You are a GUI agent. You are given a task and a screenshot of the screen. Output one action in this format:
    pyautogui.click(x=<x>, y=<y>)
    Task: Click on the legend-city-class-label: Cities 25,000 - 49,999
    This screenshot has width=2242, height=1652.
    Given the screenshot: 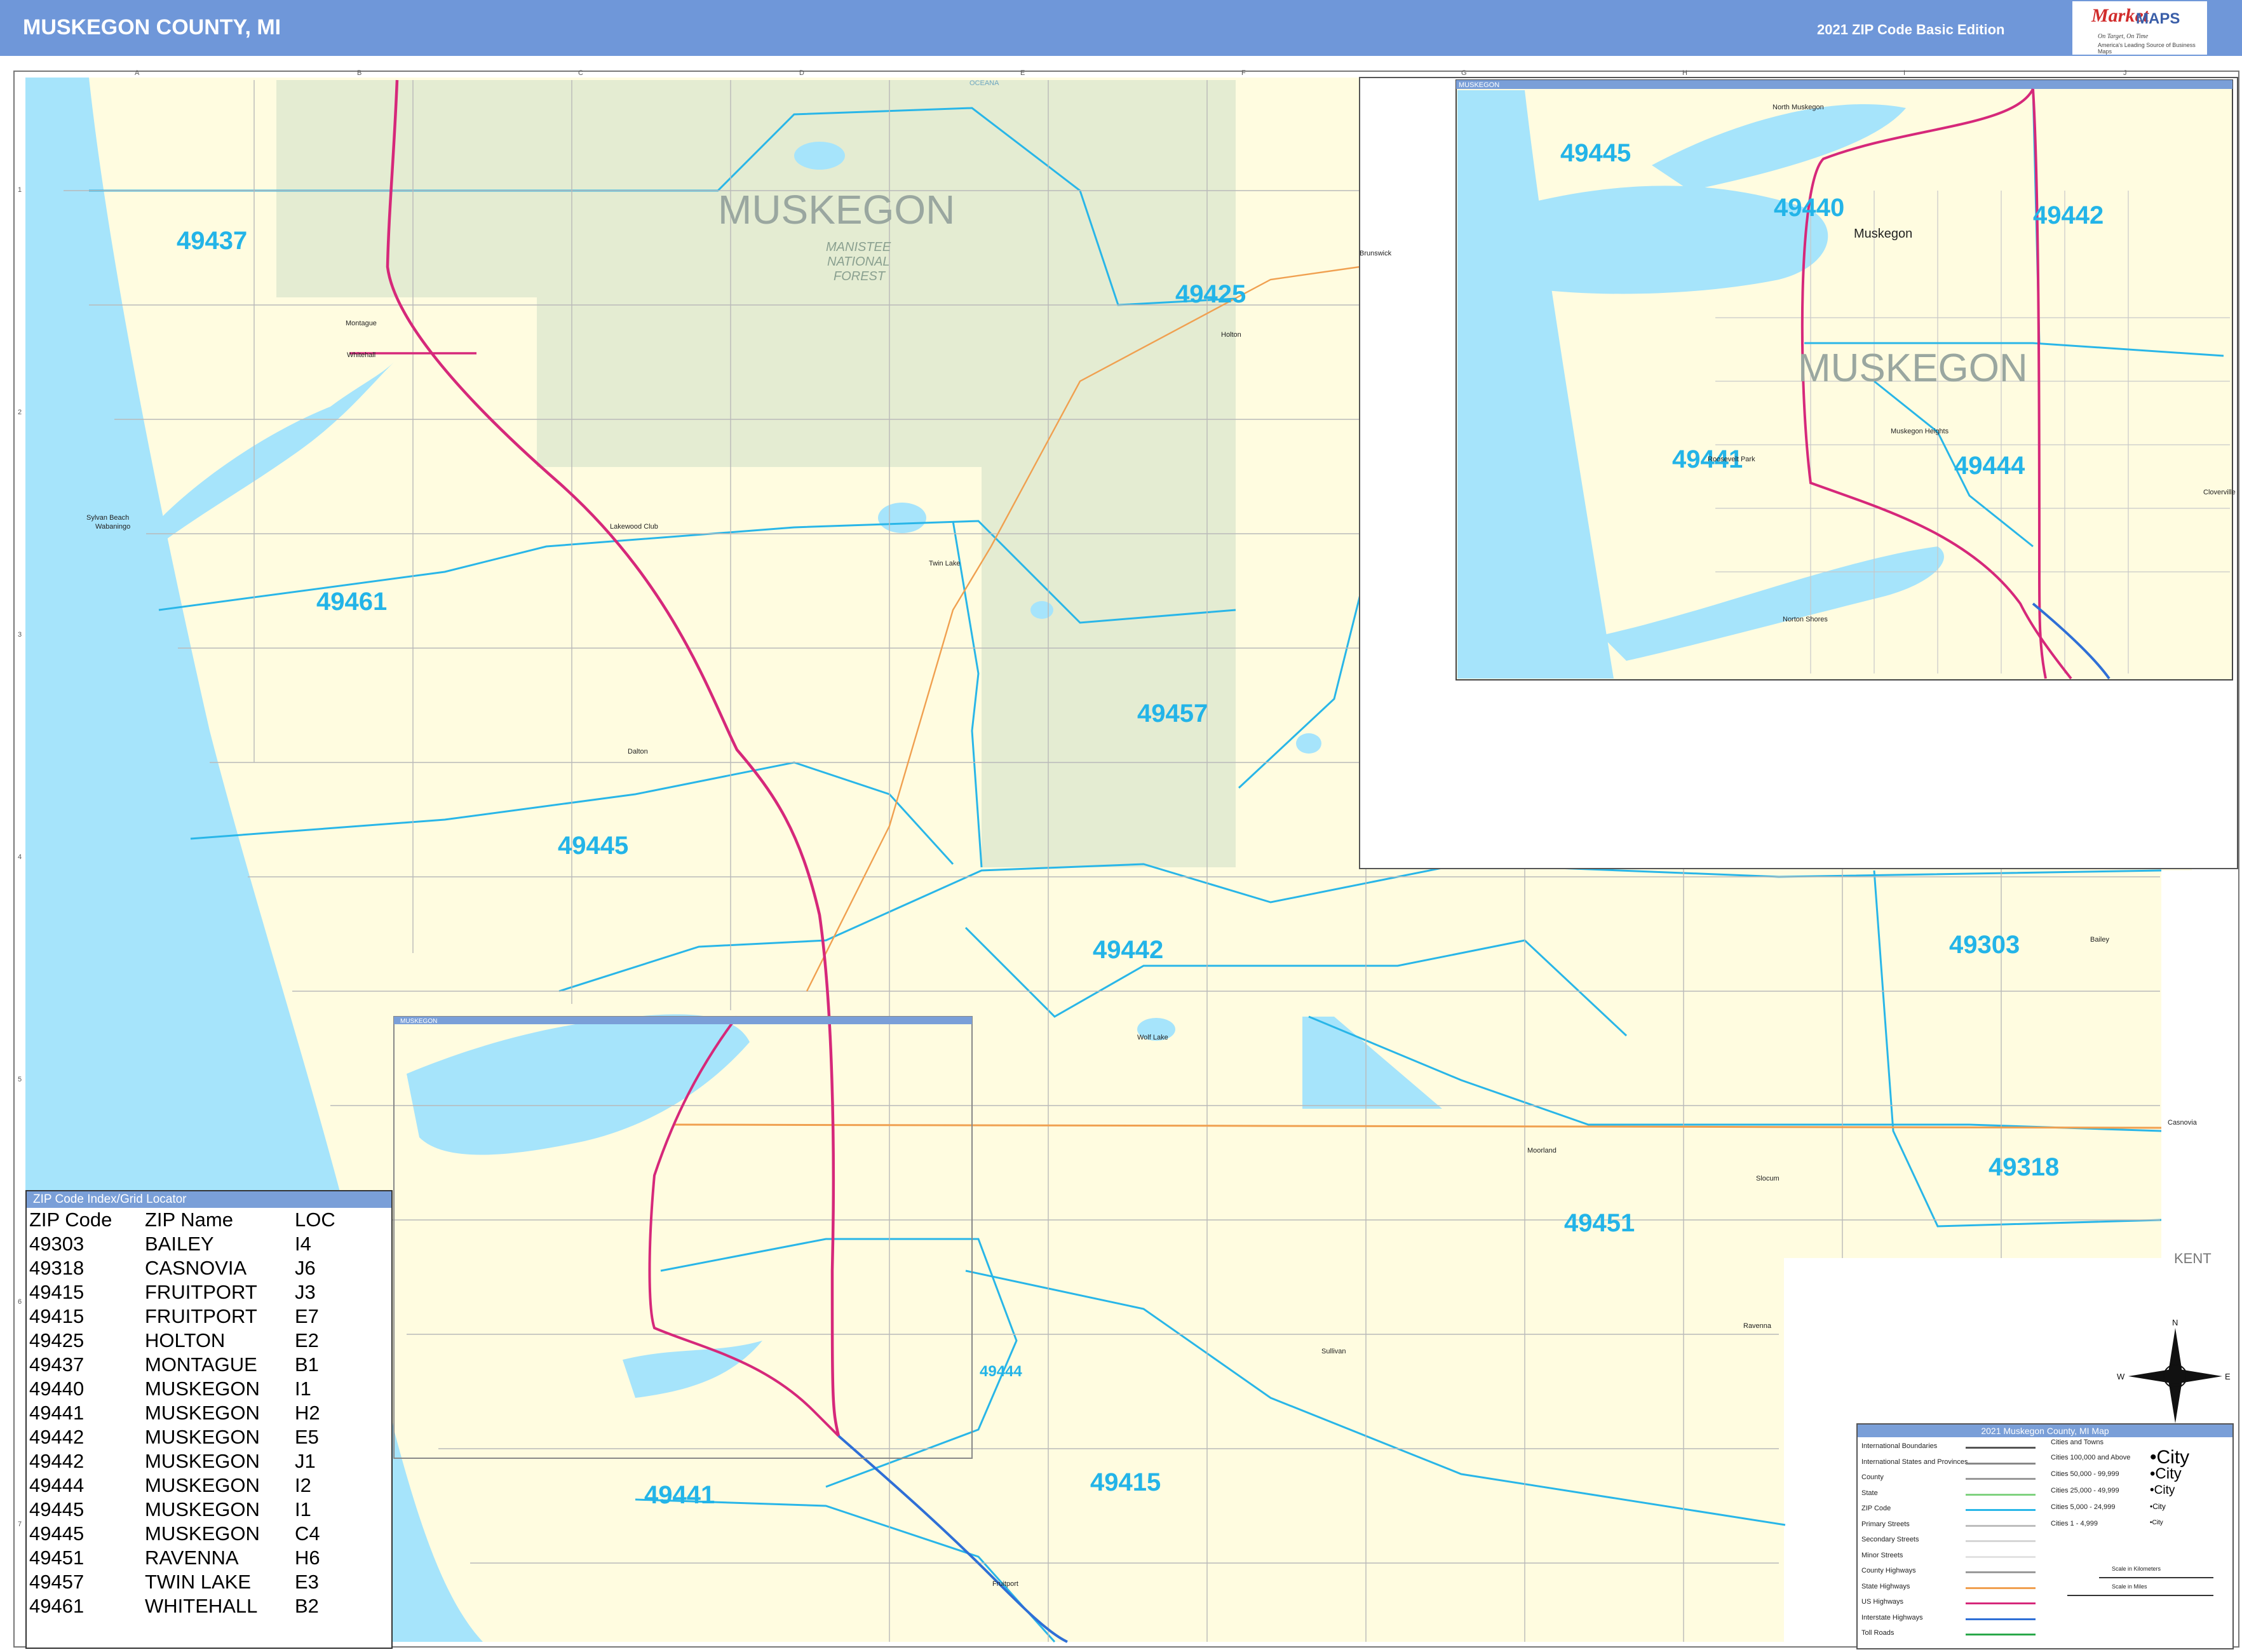 What is the action you would take?
    pyautogui.click(x=2085, y=1490)
    